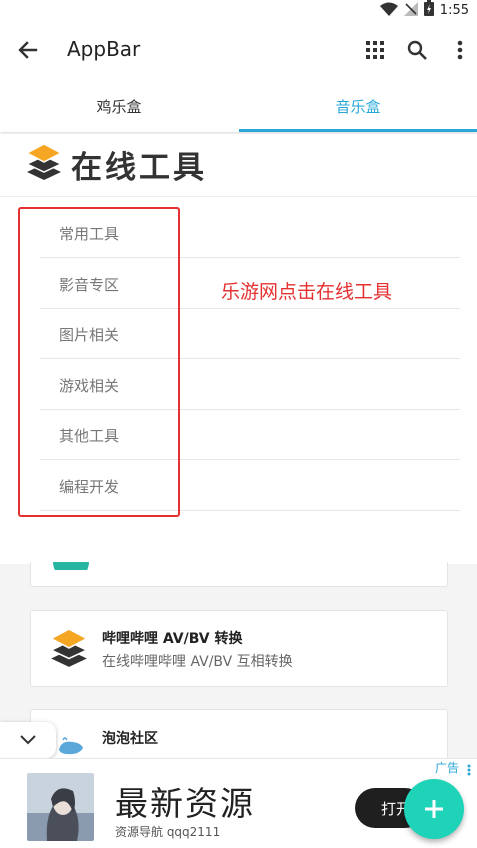 The width and height of the screenshot is (477, 848). I want to click on back-arrow-icon, so click(28, 50).